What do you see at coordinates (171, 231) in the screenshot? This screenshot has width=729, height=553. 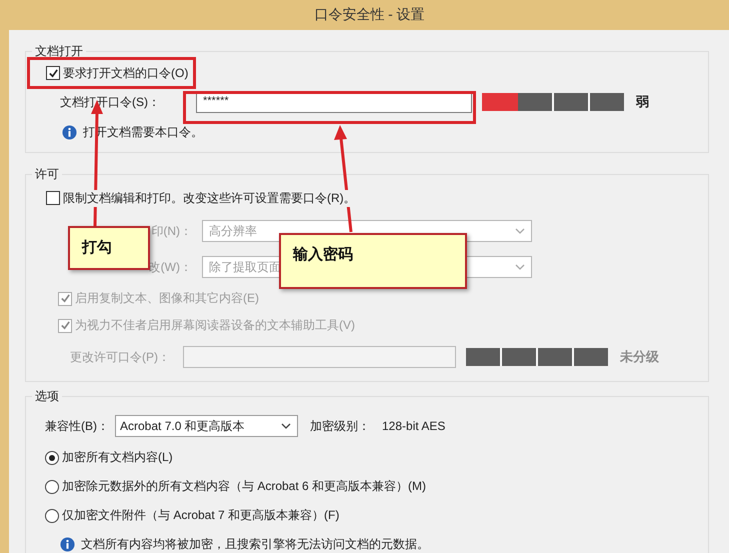 I see `dropdown-label: 印(N)：` at bounding box center [171, 231].